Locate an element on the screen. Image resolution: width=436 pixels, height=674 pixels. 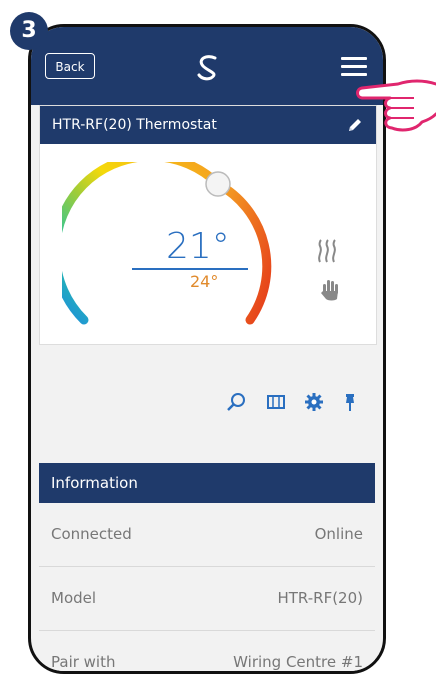
info-row-pair: Pair with Wiring Centre #1 is located at coordinates (207, 651).